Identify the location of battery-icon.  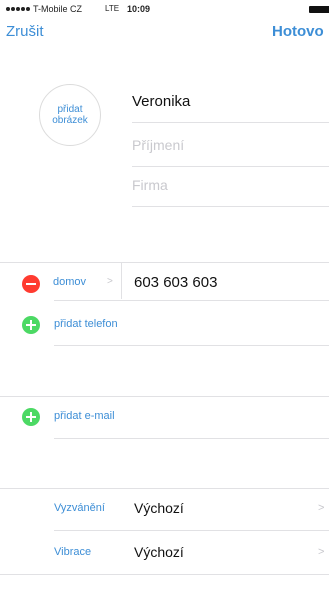
(319, 9).